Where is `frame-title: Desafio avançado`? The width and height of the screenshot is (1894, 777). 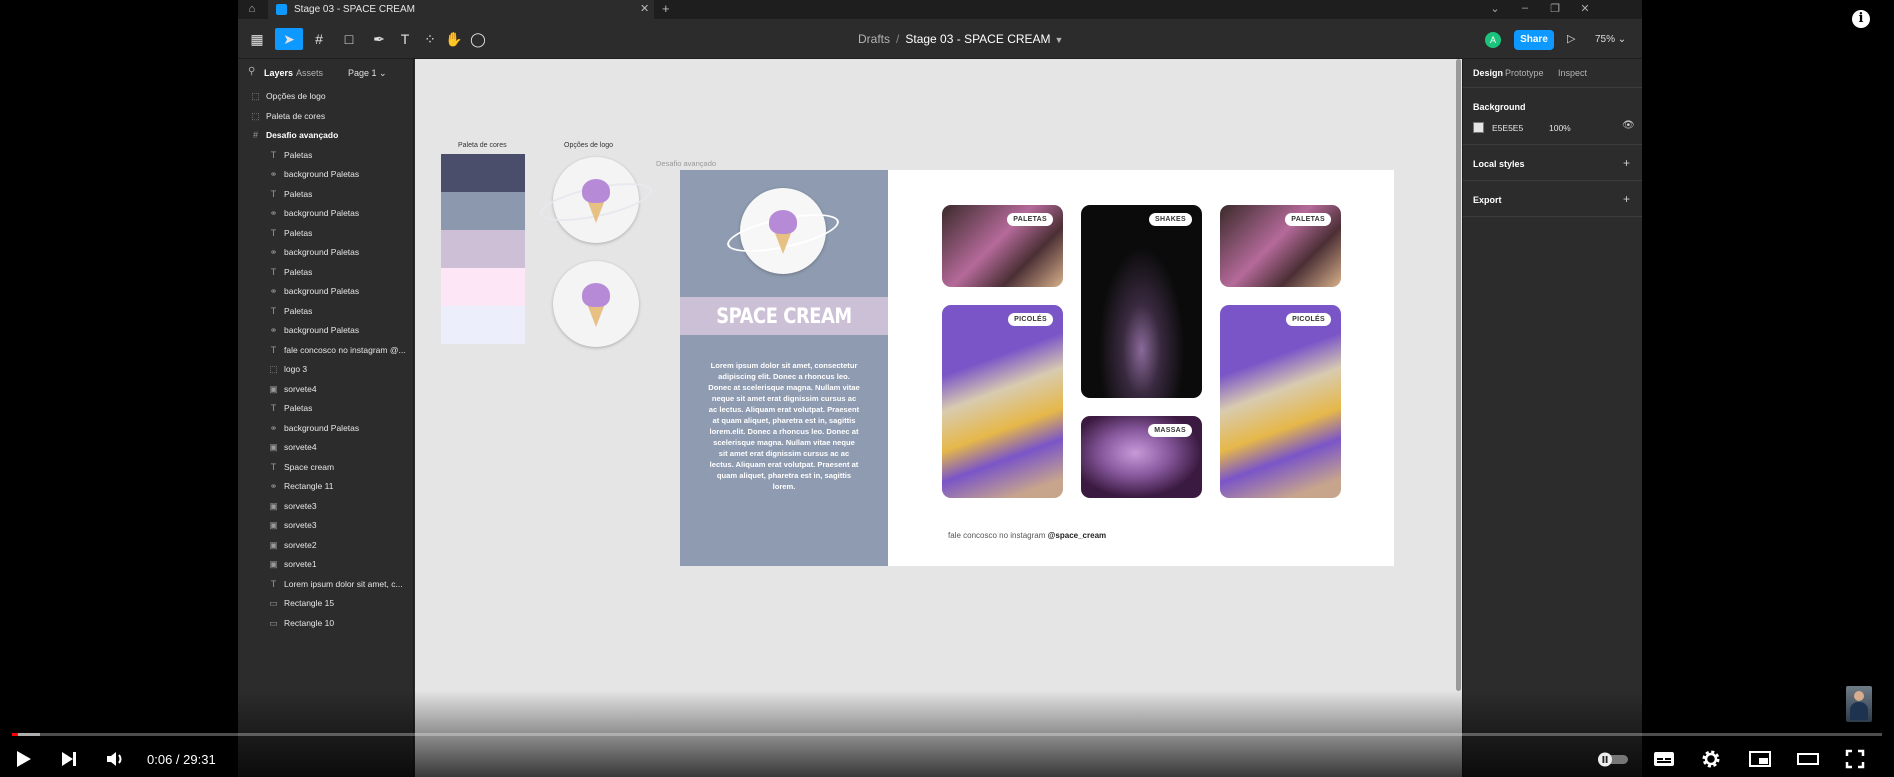 frame-title: Desafio avançado is located at coordinates (686, 163).